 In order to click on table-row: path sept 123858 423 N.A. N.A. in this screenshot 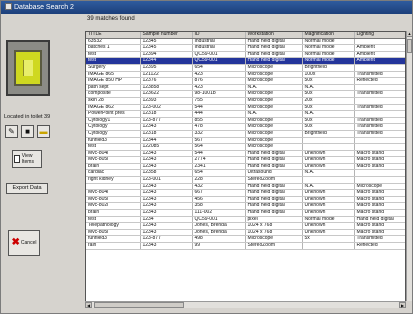, I will do `click(245, 88)`.